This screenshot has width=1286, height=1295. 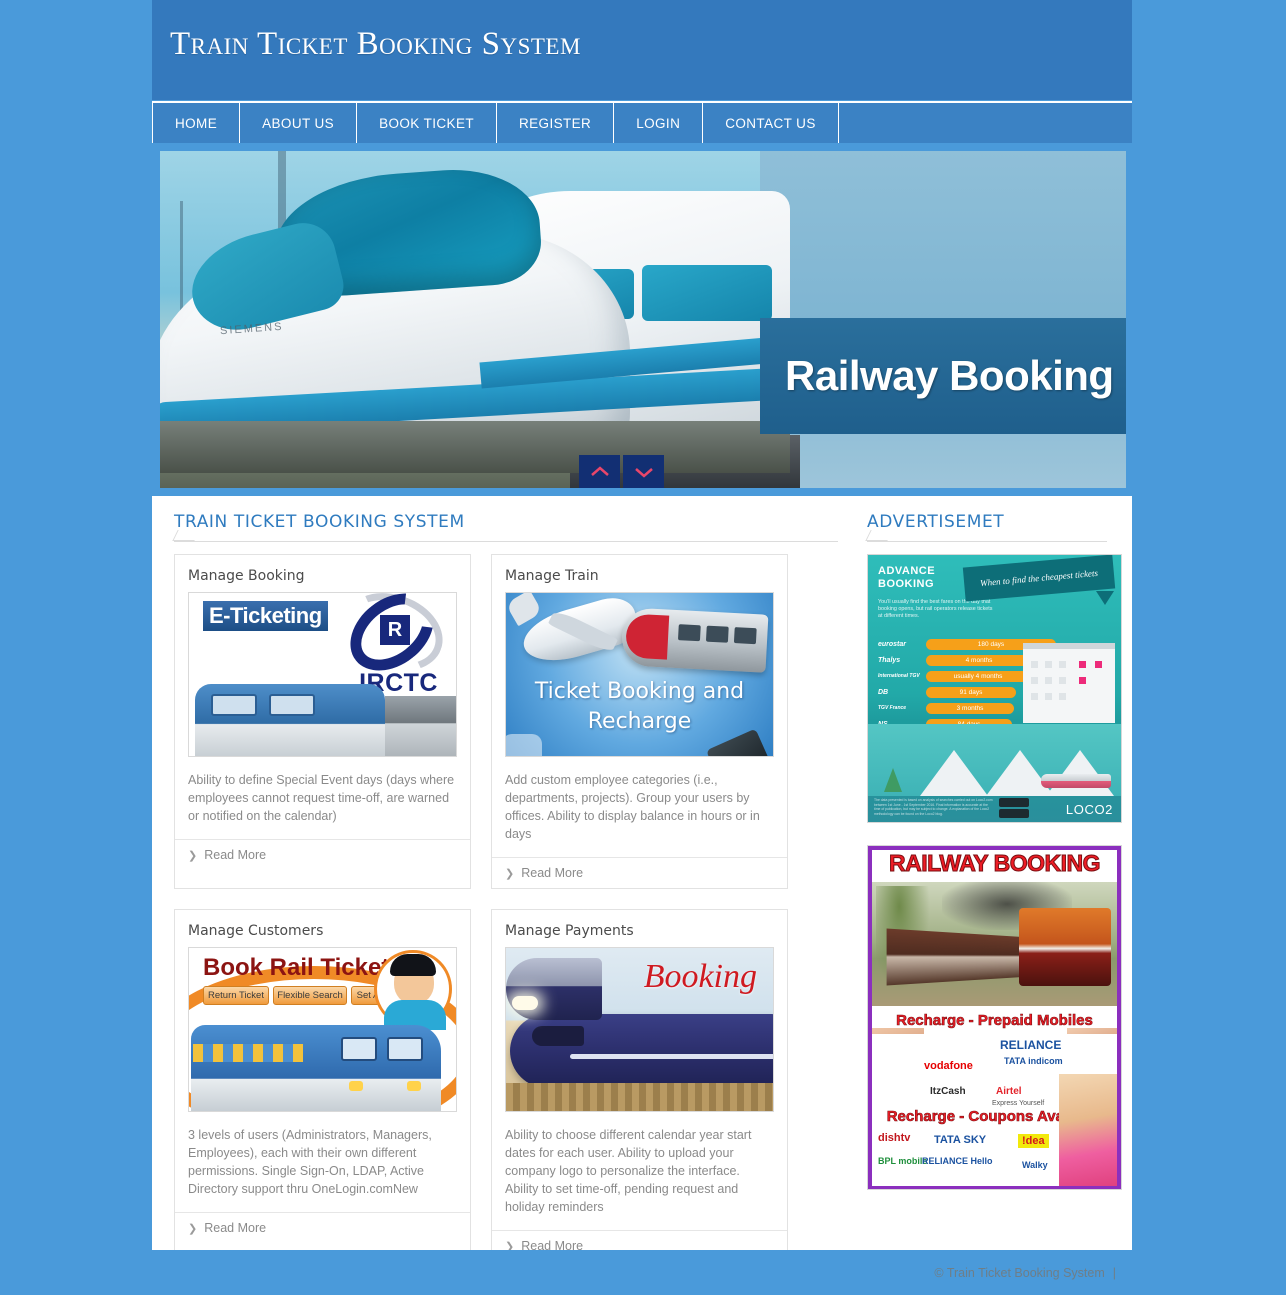 I want to click on ads-heading-rule, so click(x=987, y=541).